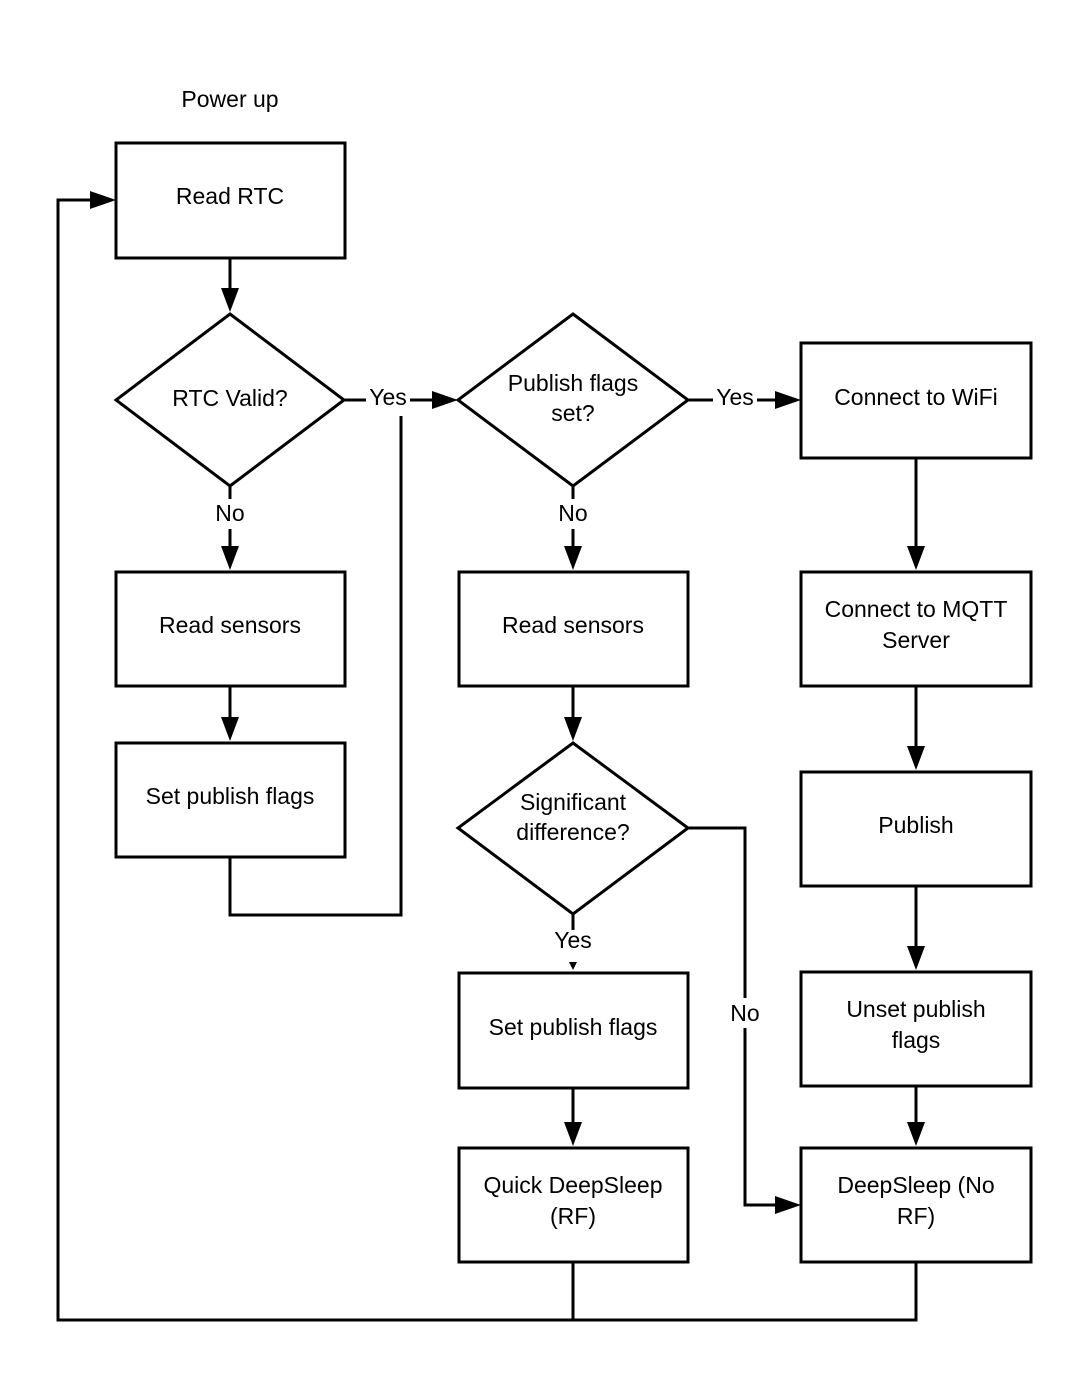  I want to click on svg-text: Connect to WiFi, so click(916, 397).